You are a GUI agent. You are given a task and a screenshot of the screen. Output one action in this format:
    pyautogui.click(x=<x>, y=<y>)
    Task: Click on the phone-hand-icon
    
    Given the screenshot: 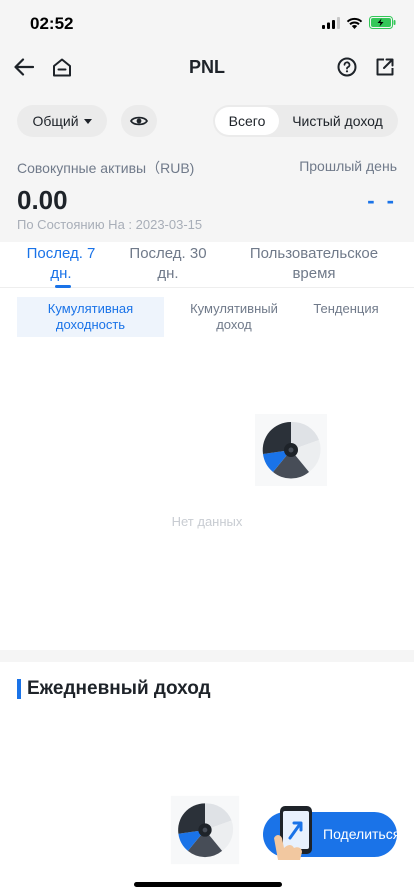 What is the action you would take?
    pyautogui.click(x=293, y=833)
    